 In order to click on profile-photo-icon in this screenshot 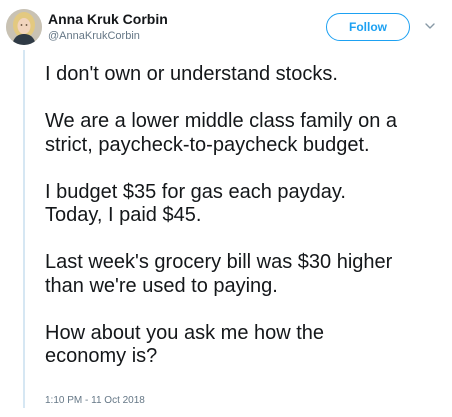, I will do `click(24, 27)`.